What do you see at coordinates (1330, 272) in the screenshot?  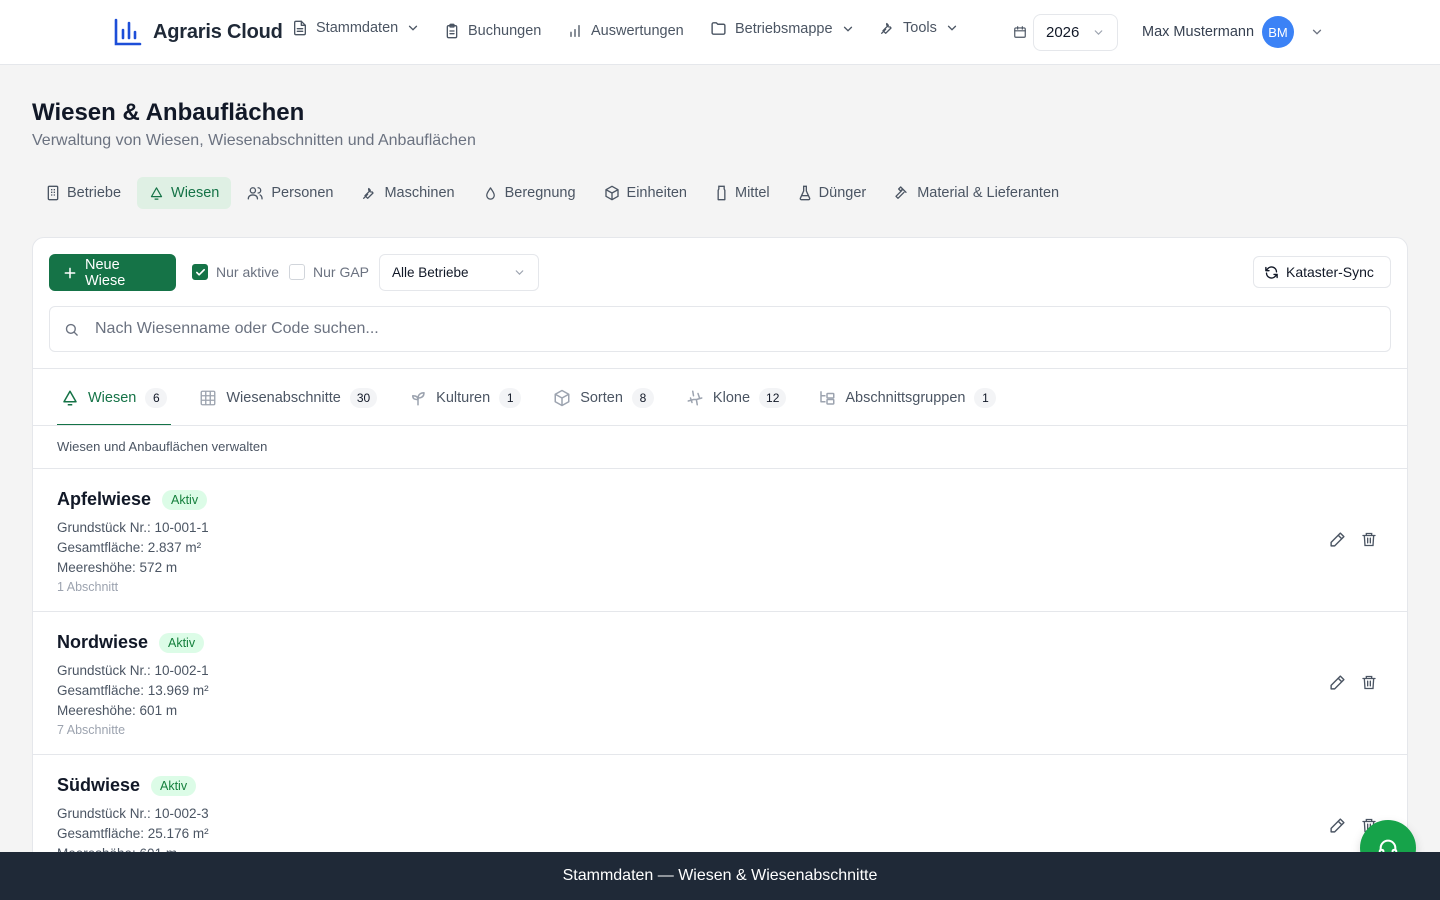 I see `kataster-sync-label: Kataster-Sync` at bounding box center [1330, 272].